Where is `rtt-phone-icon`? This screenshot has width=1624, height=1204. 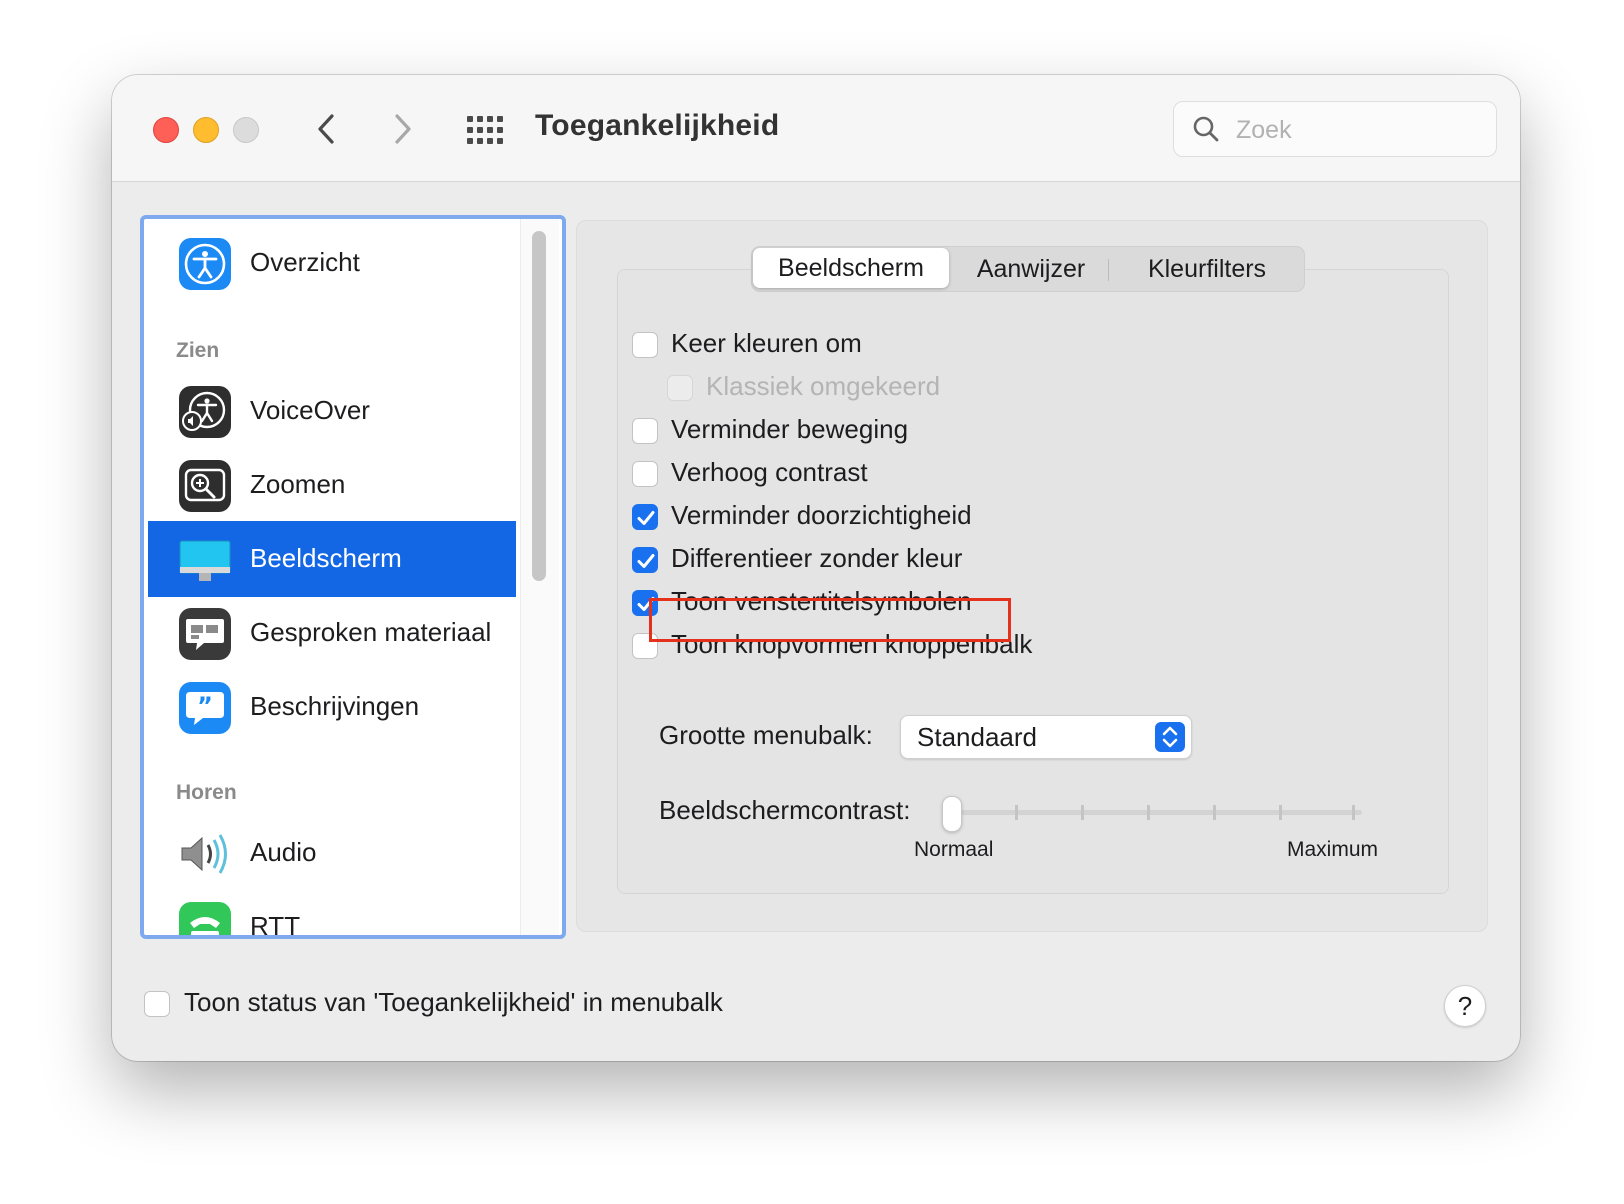 rtt-phone-icon is located at coordinates (205, 918).